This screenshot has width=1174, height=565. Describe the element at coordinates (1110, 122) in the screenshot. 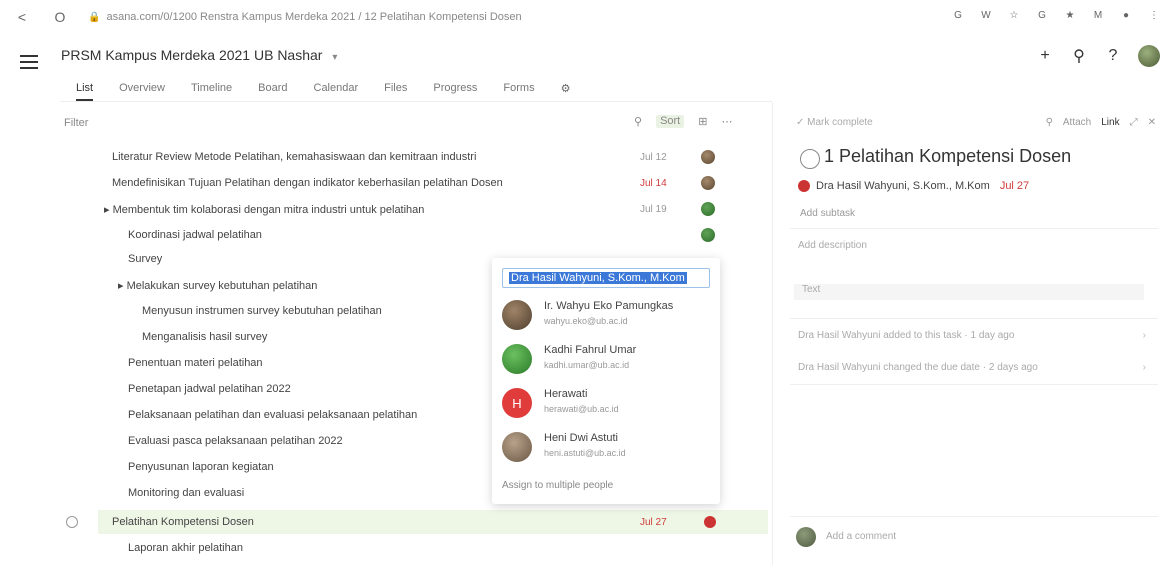

I see `link-button: Link` at that location.